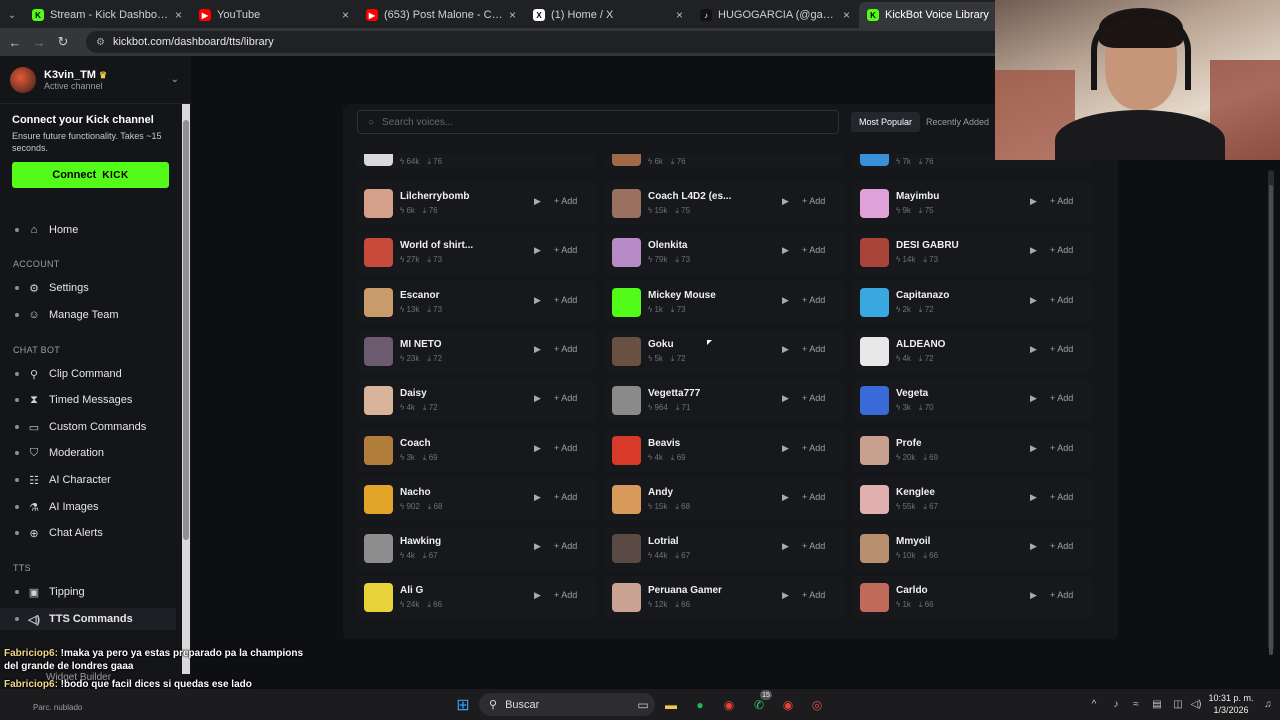 This screenshot has width=1280, height=720. What do you see at coordinates (88, 619) in the screenshot?
I see `sidebar-item-tts-commands: ◁) TTS Commands` at bounding box center [88, 619].